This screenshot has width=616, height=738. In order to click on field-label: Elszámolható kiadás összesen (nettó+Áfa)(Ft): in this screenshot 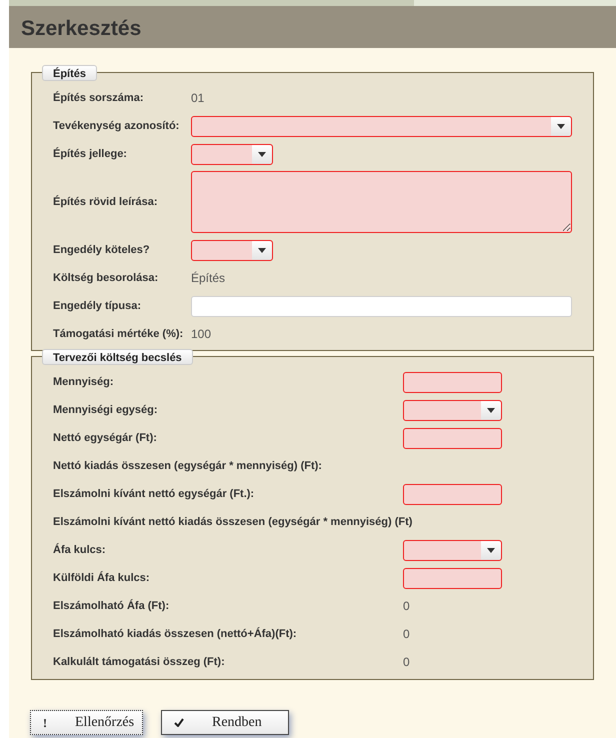, I will do `click(175, 634)`.